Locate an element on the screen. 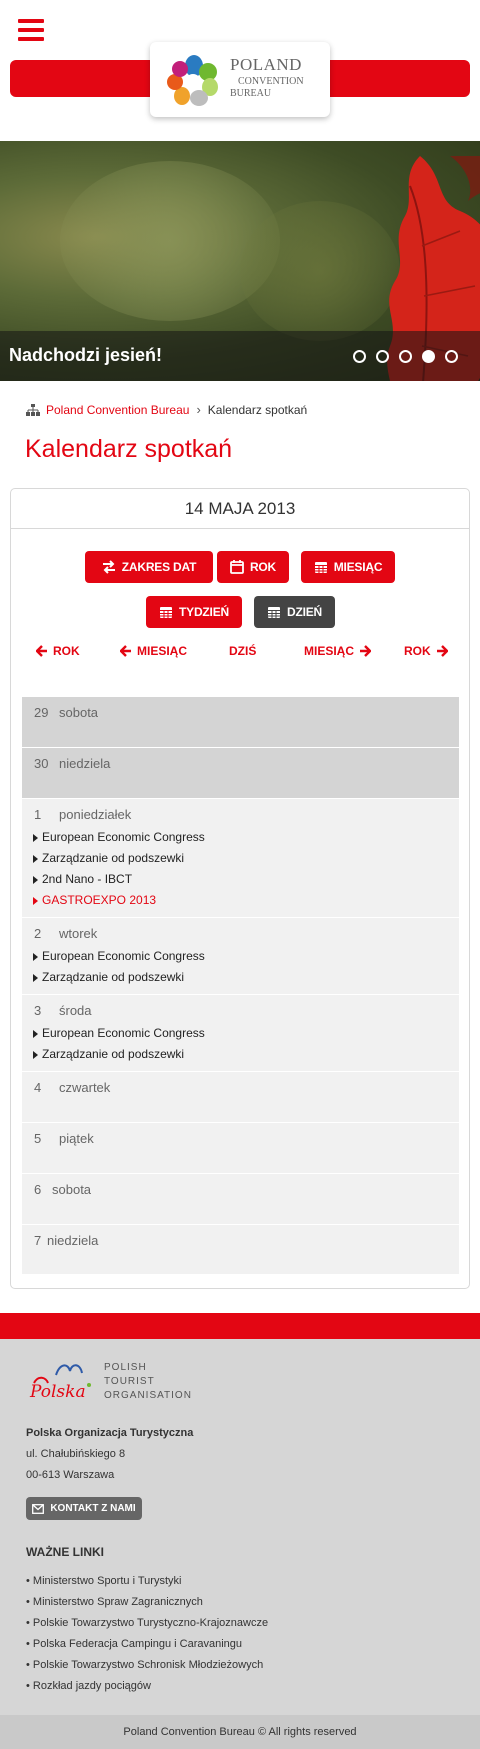 The height and width of the screenshot is (1749, 480). flower-logo-icon is located at coordinates (192, 80).